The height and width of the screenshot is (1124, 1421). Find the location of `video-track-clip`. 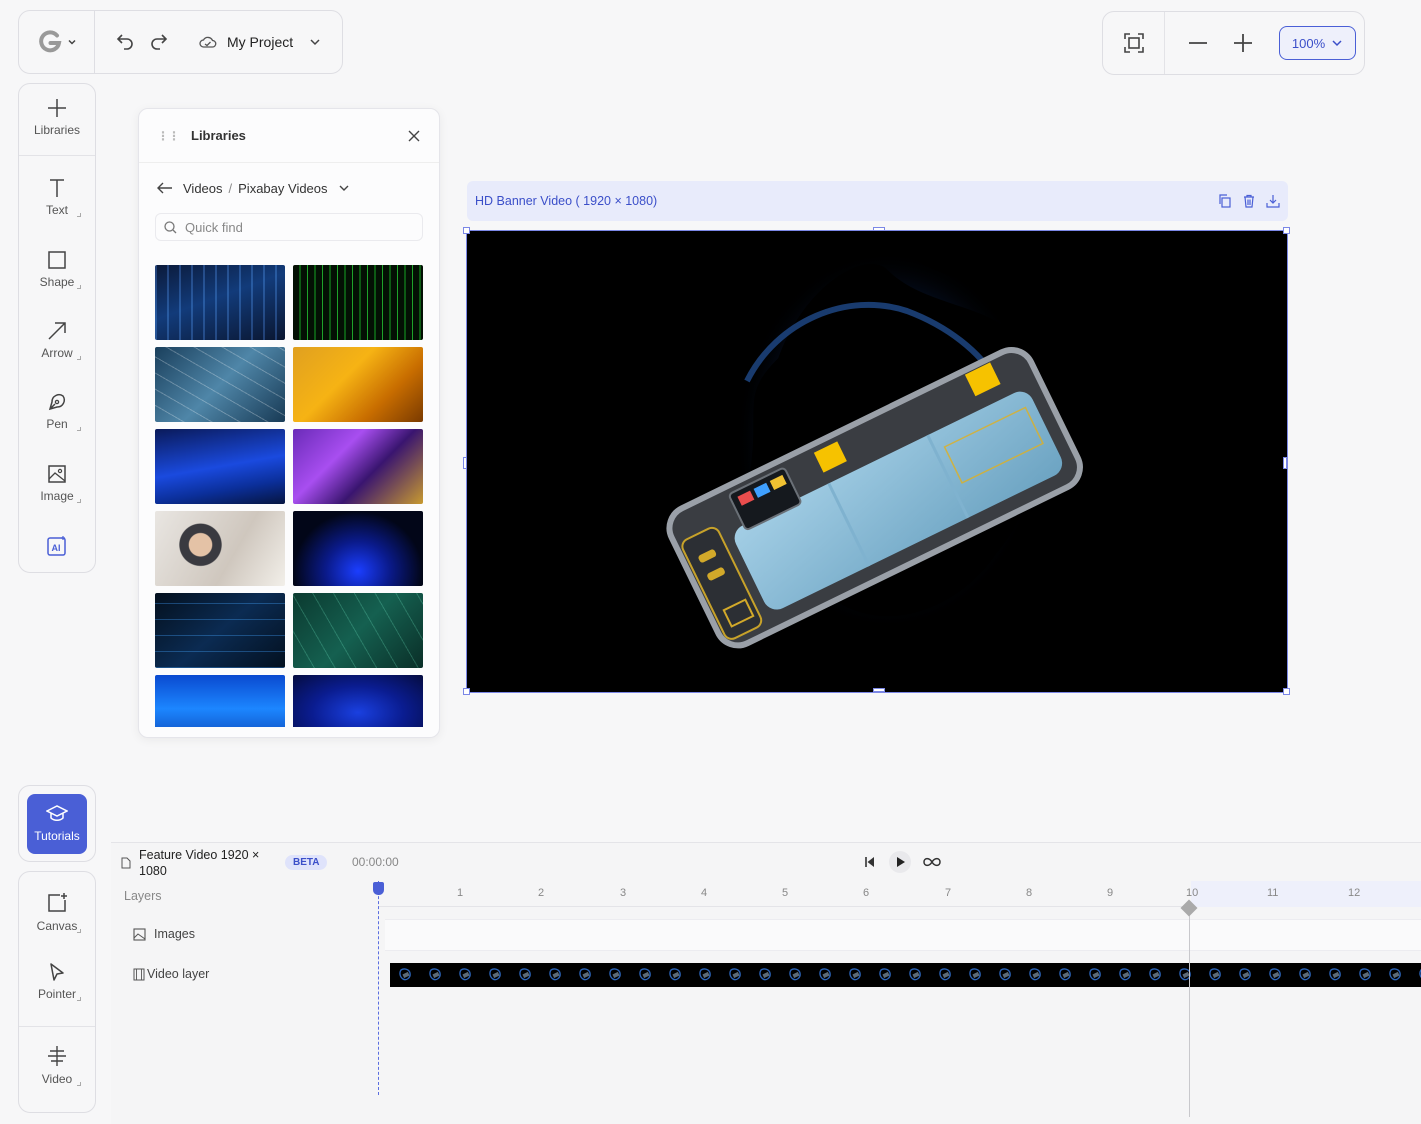

video-track-clip is located at coordinates (905, 975).